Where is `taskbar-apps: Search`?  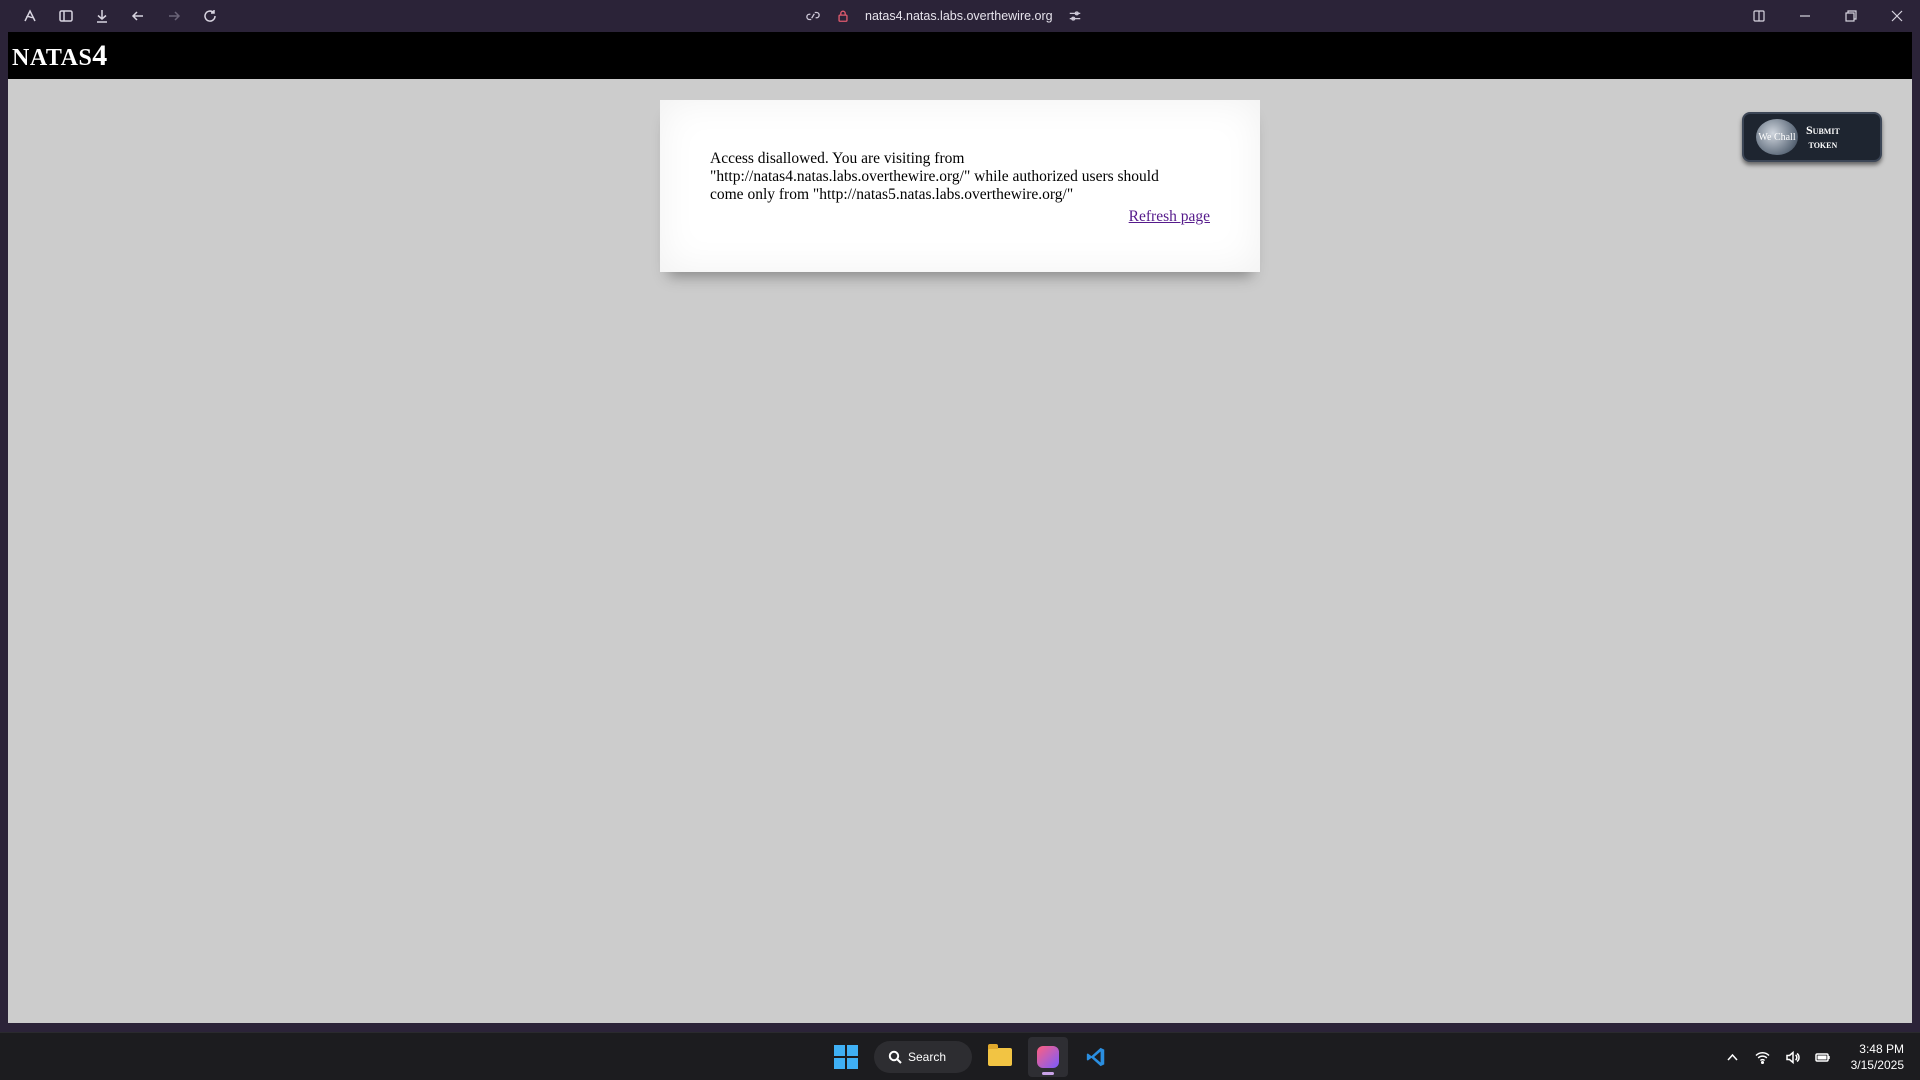
taskbar-apps: Search is located at coordinates (971, 1056).